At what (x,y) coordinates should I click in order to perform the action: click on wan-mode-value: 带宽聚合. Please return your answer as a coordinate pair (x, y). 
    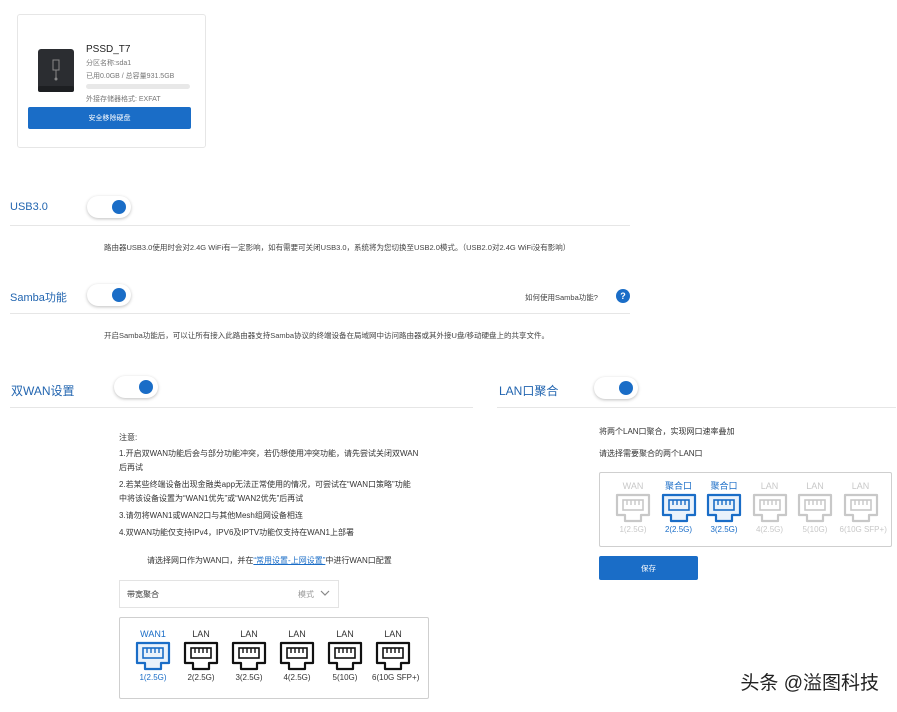
    Looking at the image, I should click on (143, 594).